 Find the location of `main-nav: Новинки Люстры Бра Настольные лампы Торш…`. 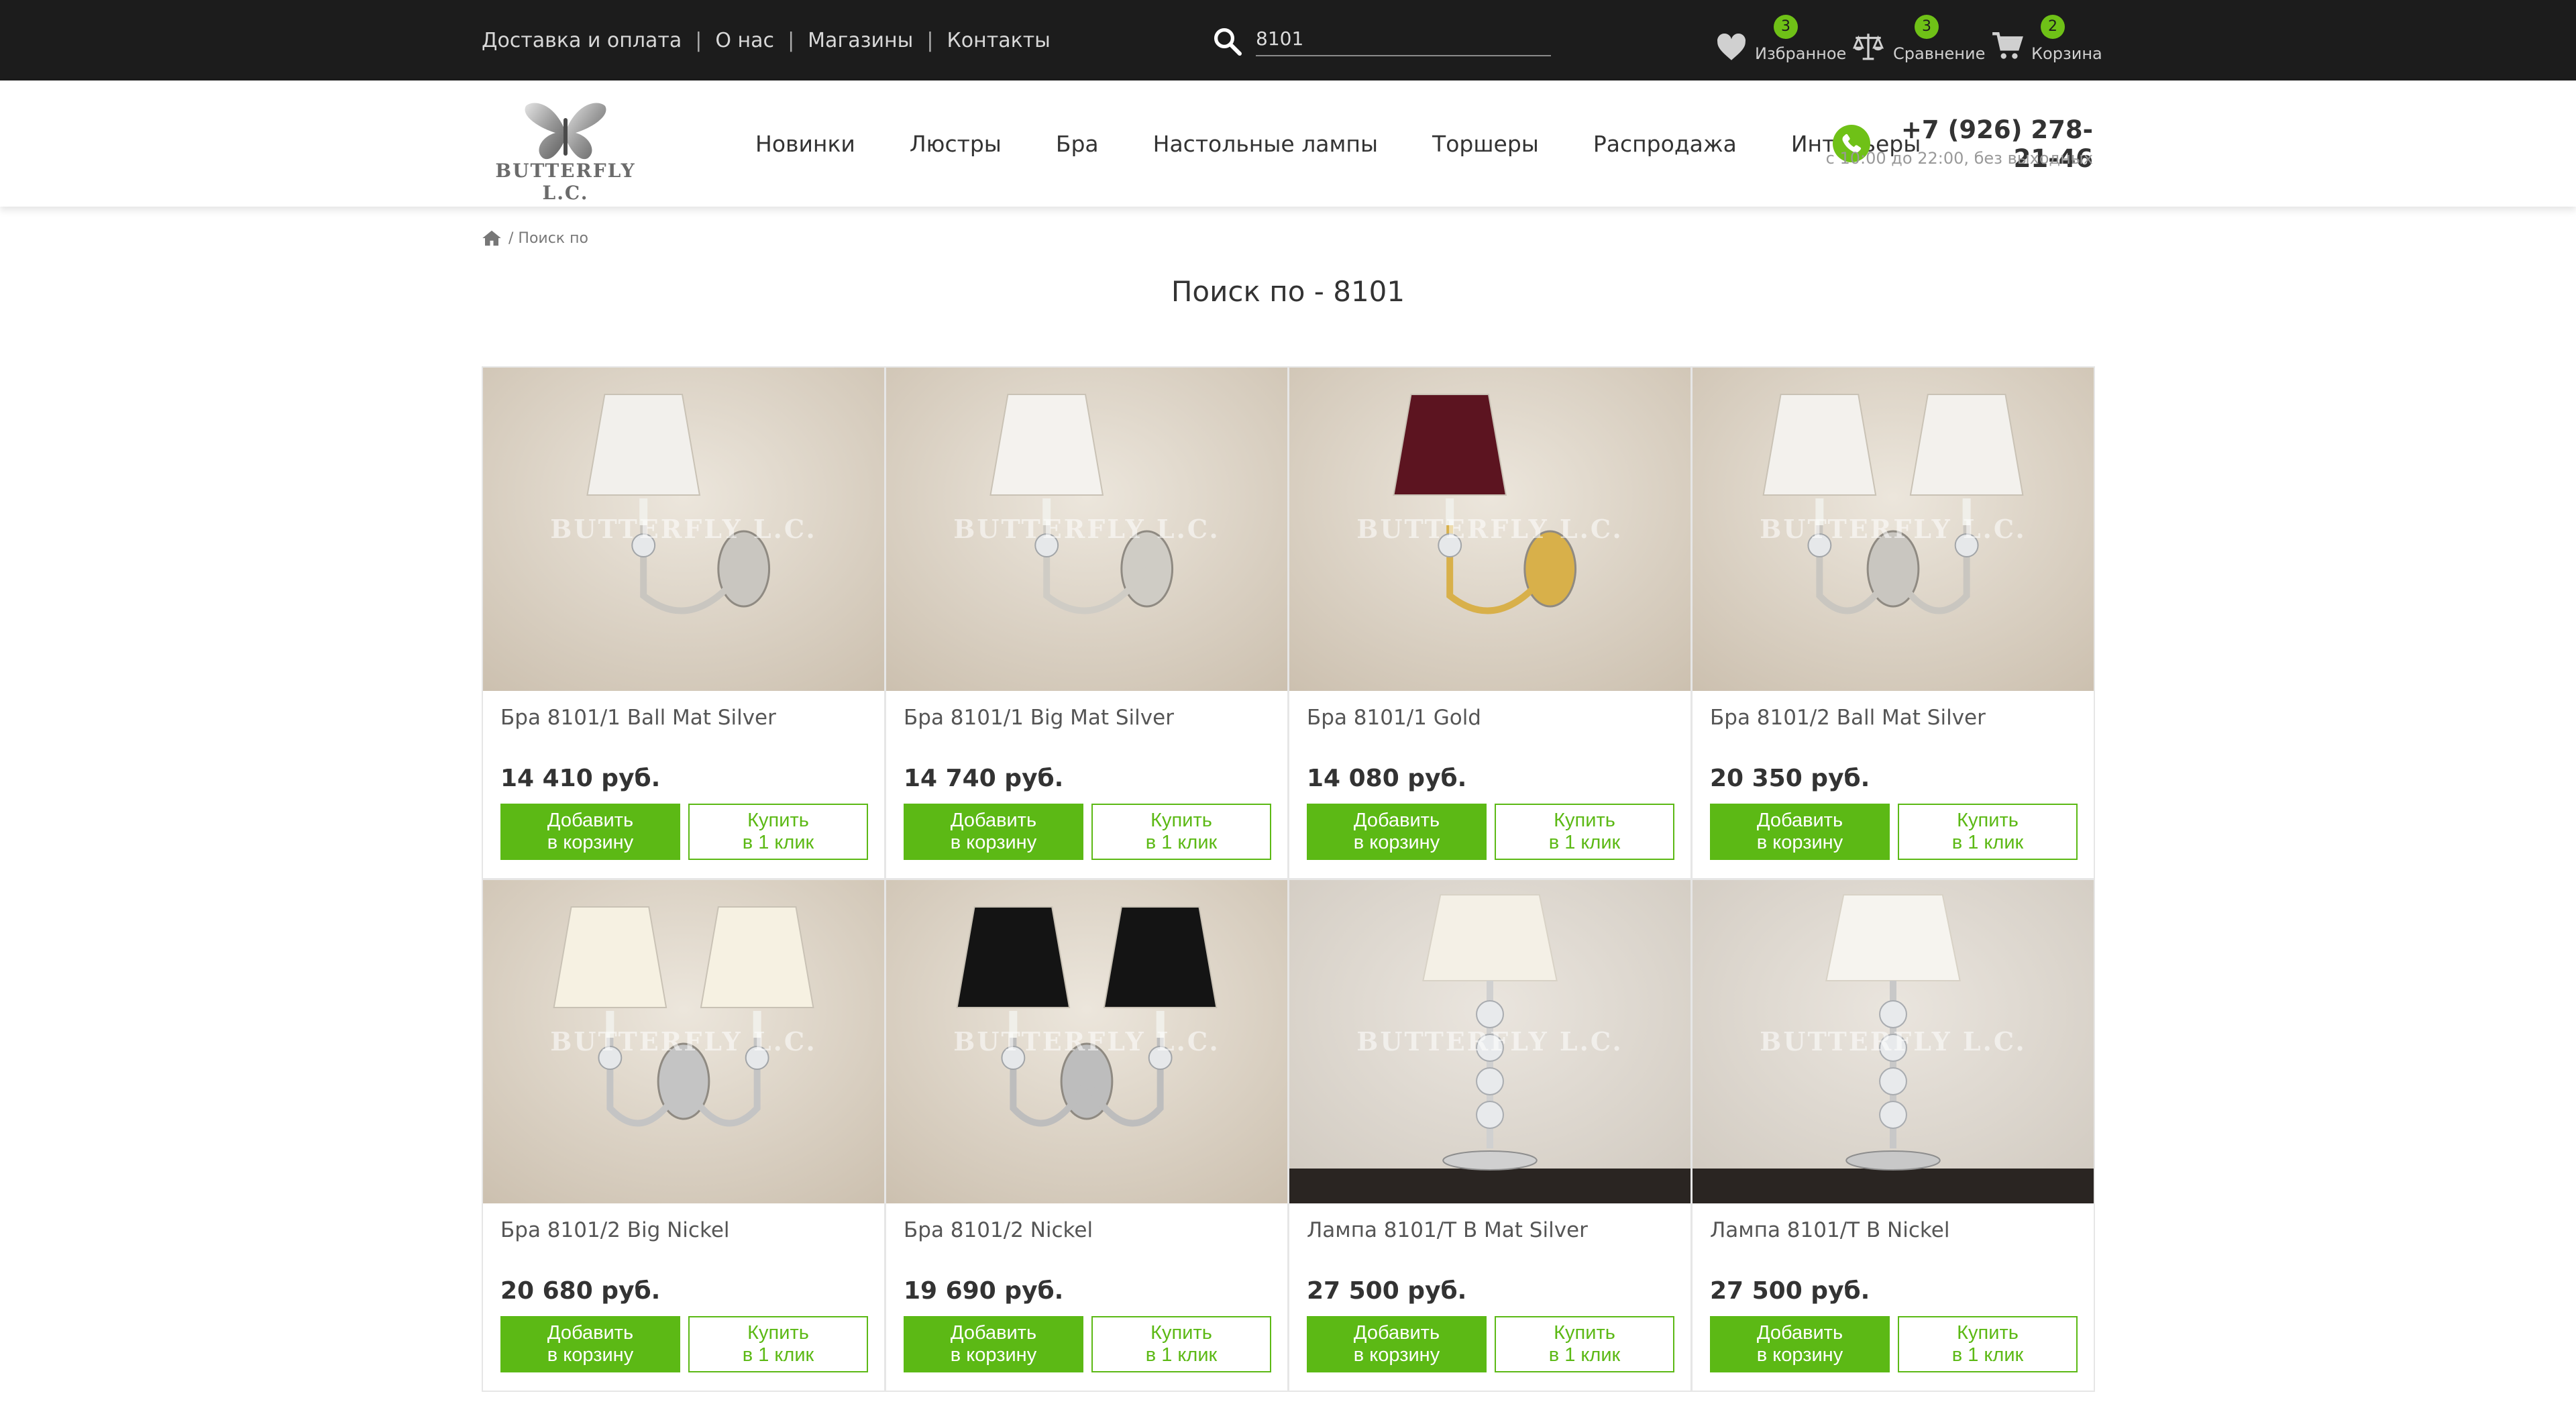

main-nav: Новинки Люстры Бра Настольные лампы Торш… is located at coordinates (1365, 143).